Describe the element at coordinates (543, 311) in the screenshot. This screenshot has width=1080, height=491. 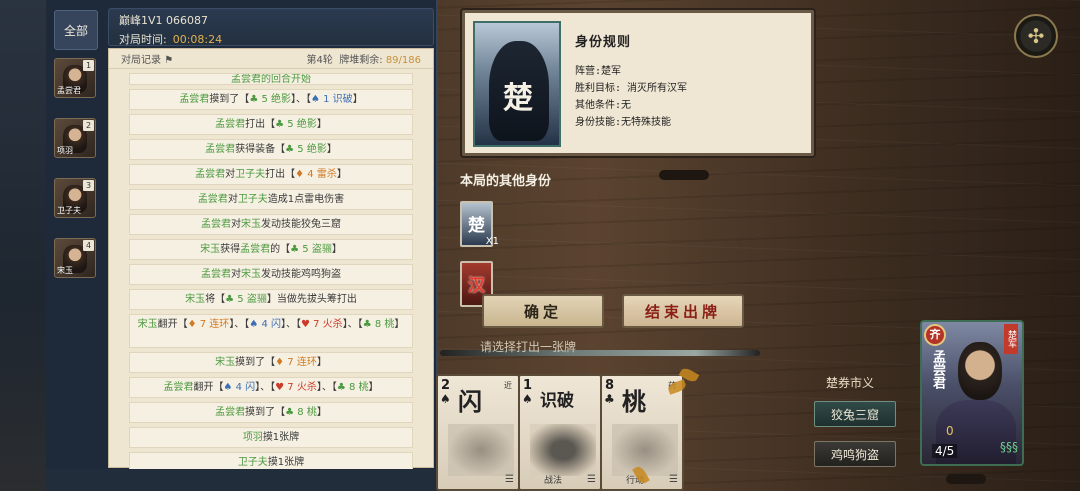
I see `confirm-button: 确定` at that location.